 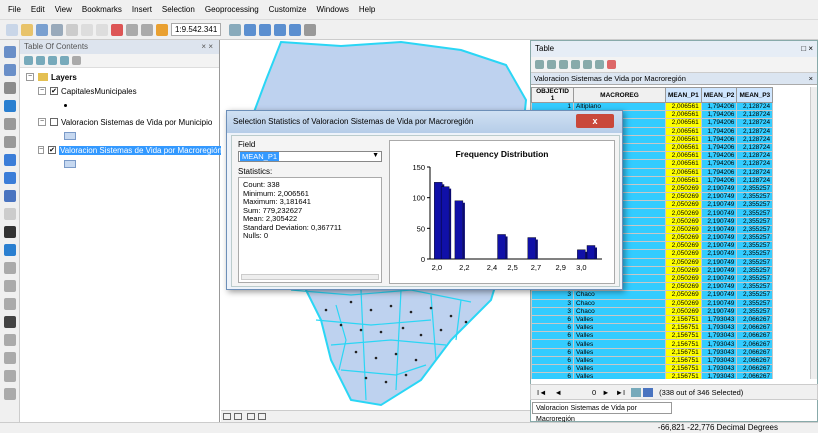 I want to click on column-header: MEAN_P2, so click(x=719, y=95).